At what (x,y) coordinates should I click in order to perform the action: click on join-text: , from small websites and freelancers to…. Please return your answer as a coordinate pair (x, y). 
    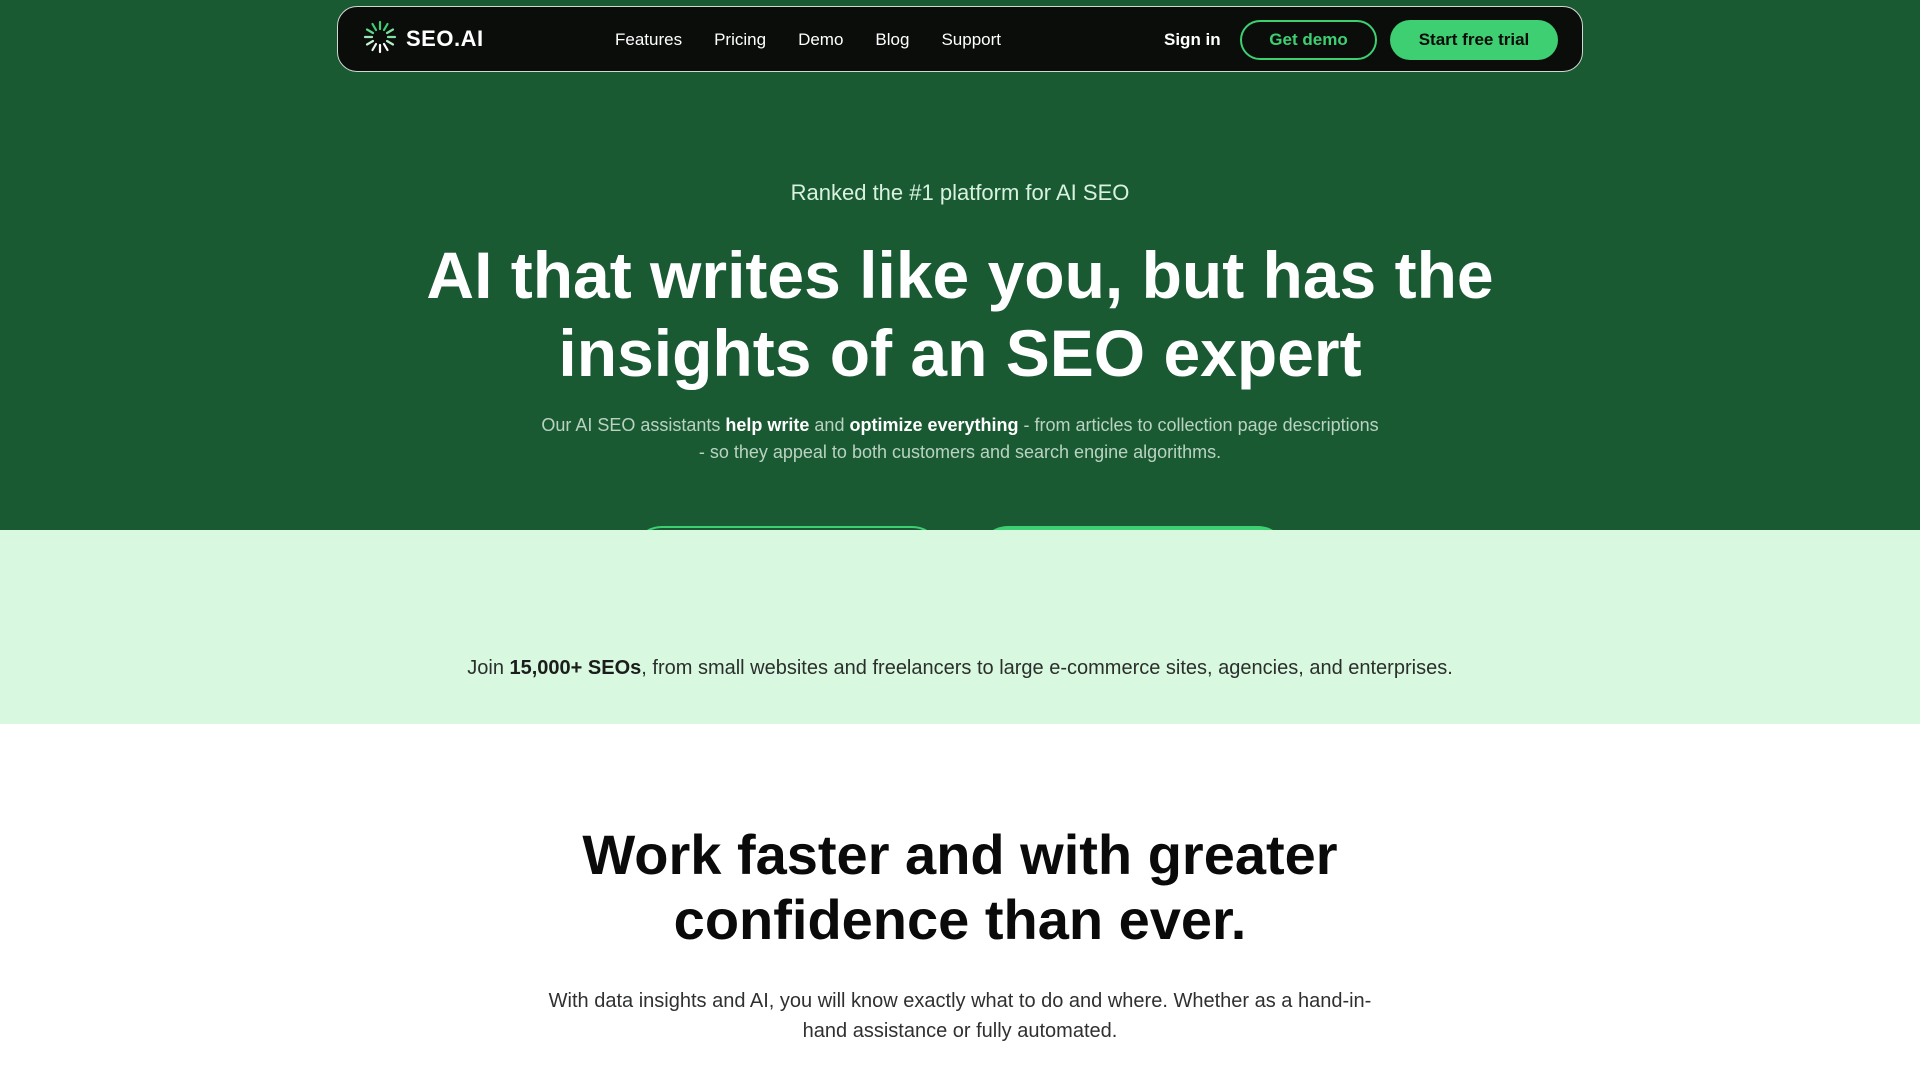
    Looking at the image, I should click on (1047, 668).